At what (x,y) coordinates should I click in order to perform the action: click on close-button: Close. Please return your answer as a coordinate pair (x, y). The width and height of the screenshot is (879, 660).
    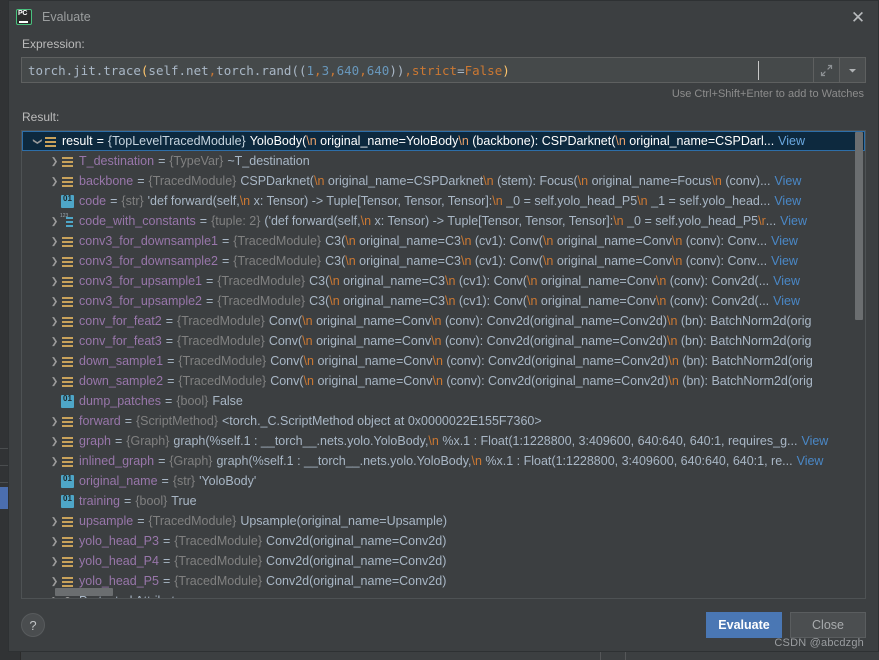
    Looking at the image, I should click on (828, 625).